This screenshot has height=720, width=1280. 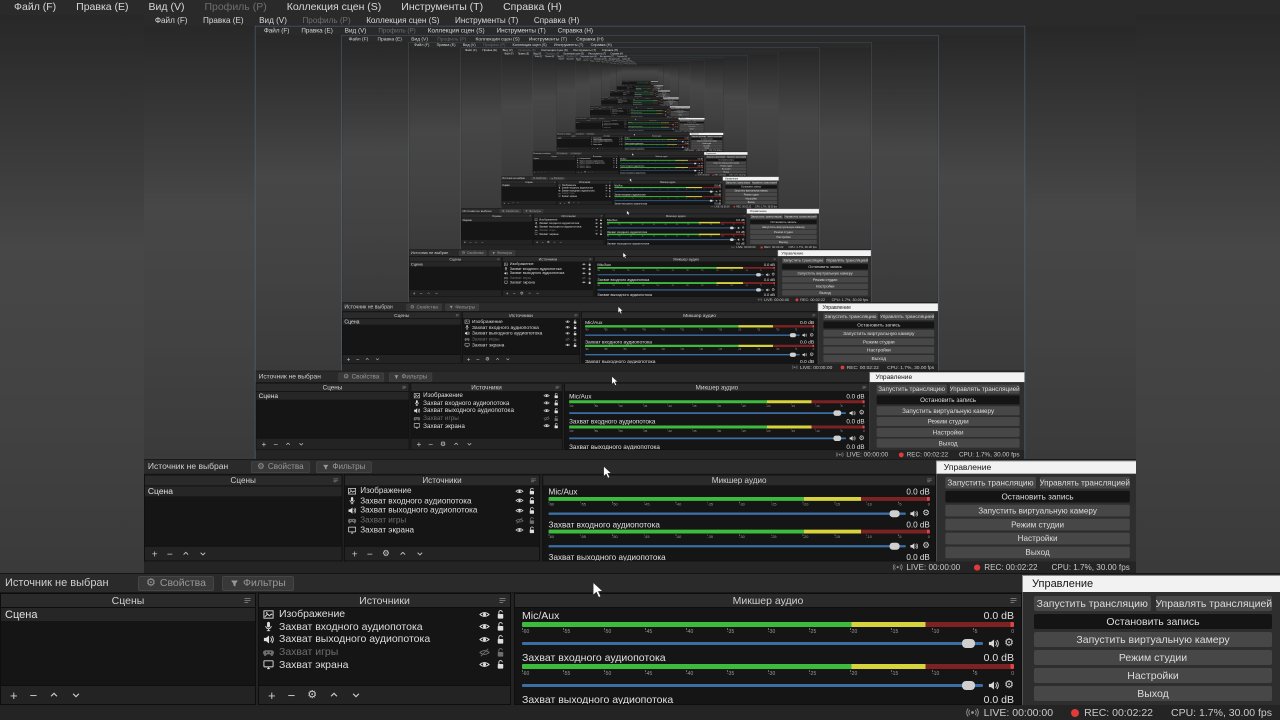 I want to click on add-scene-button: +, so click(x=14, y=695).